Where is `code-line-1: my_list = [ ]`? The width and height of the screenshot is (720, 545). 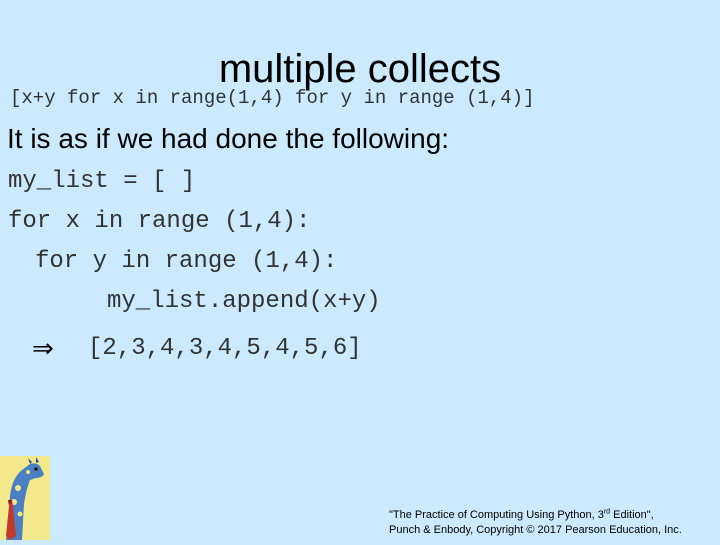
code-line-1: my_list = [ ] is located at coordinates (102, 181).